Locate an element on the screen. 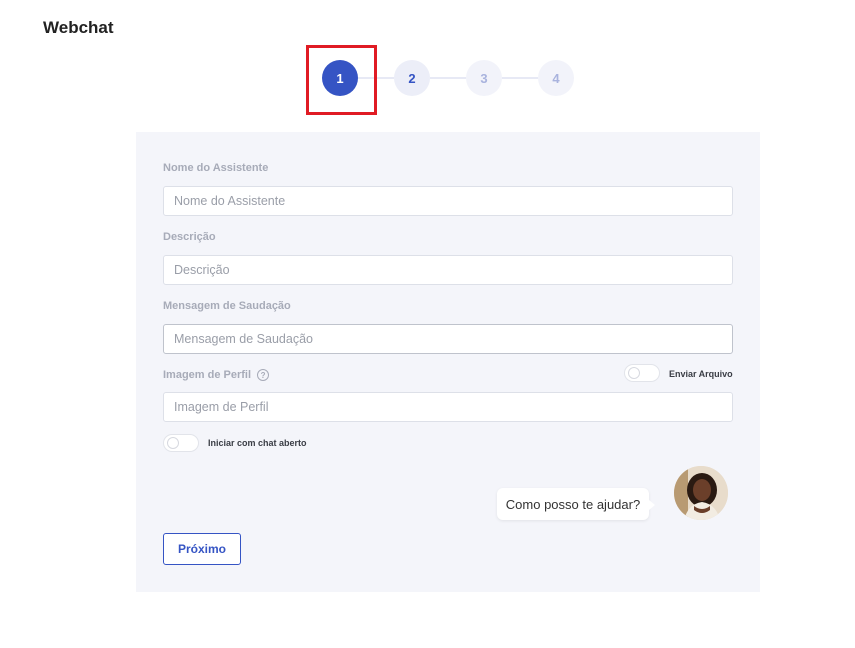 The image size is (855, 648). greeting-input is located at coordinates (448, 339).